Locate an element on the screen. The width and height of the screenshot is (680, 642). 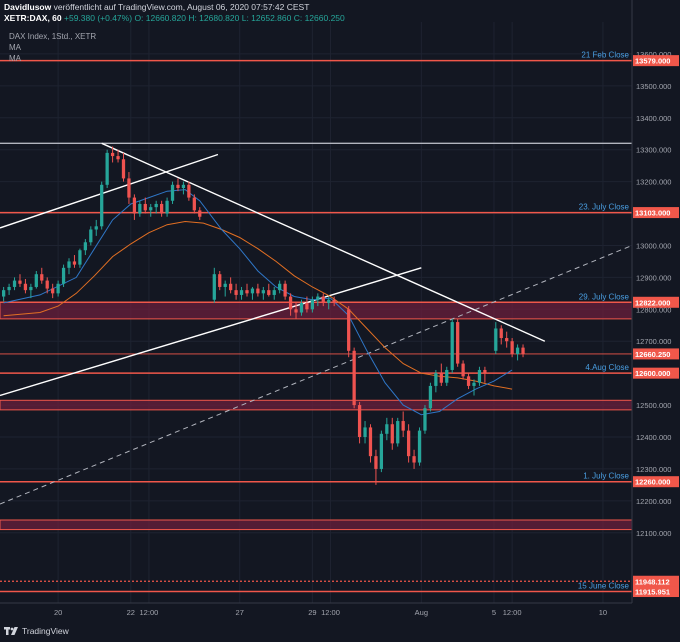
level-label: 15 June Close is located at coordinates (604, 586).